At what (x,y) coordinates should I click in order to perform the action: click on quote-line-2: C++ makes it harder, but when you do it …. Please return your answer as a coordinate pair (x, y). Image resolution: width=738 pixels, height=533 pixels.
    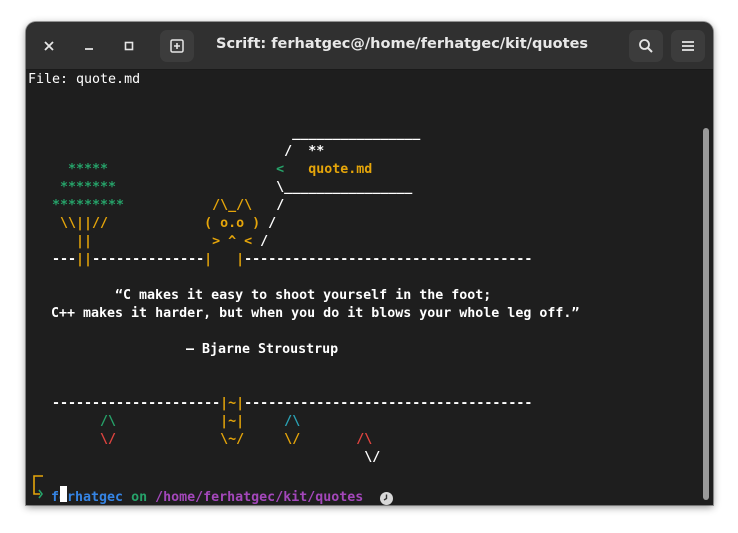
    Looking at the image, I should click on (315, 313).